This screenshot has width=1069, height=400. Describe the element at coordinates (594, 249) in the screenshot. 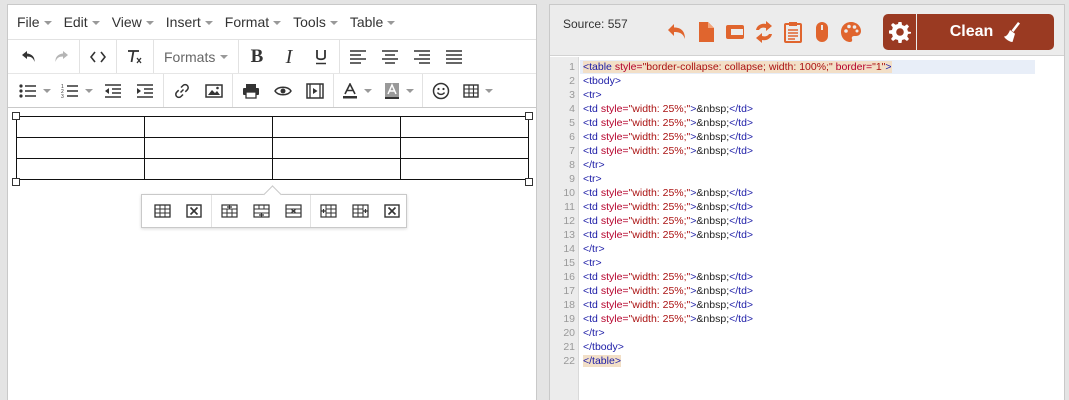

I see `code-text: </tr>` at that location.